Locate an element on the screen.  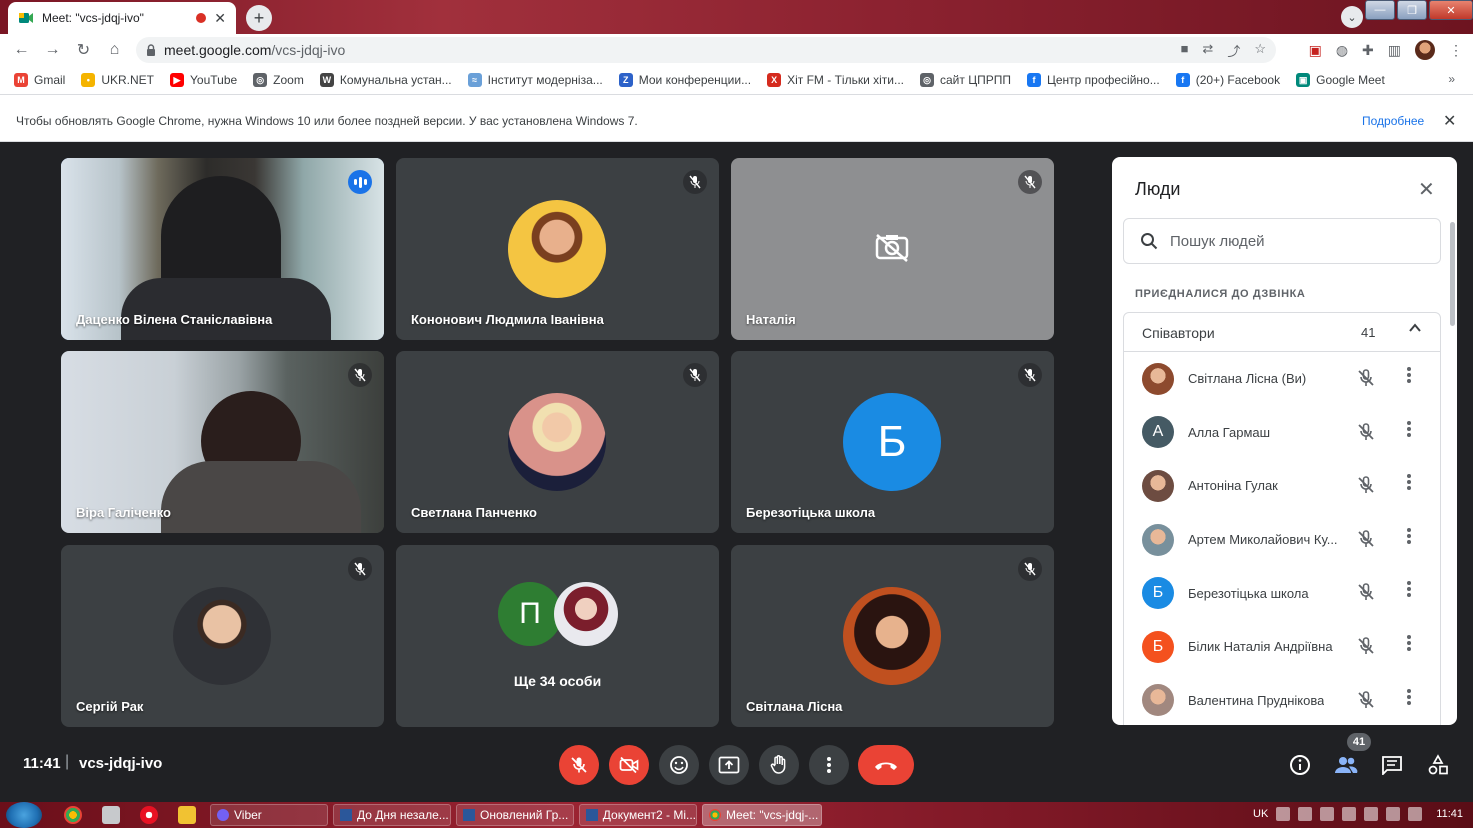
side-panel-icon: ▥ is located at coordinates (1394, 50).